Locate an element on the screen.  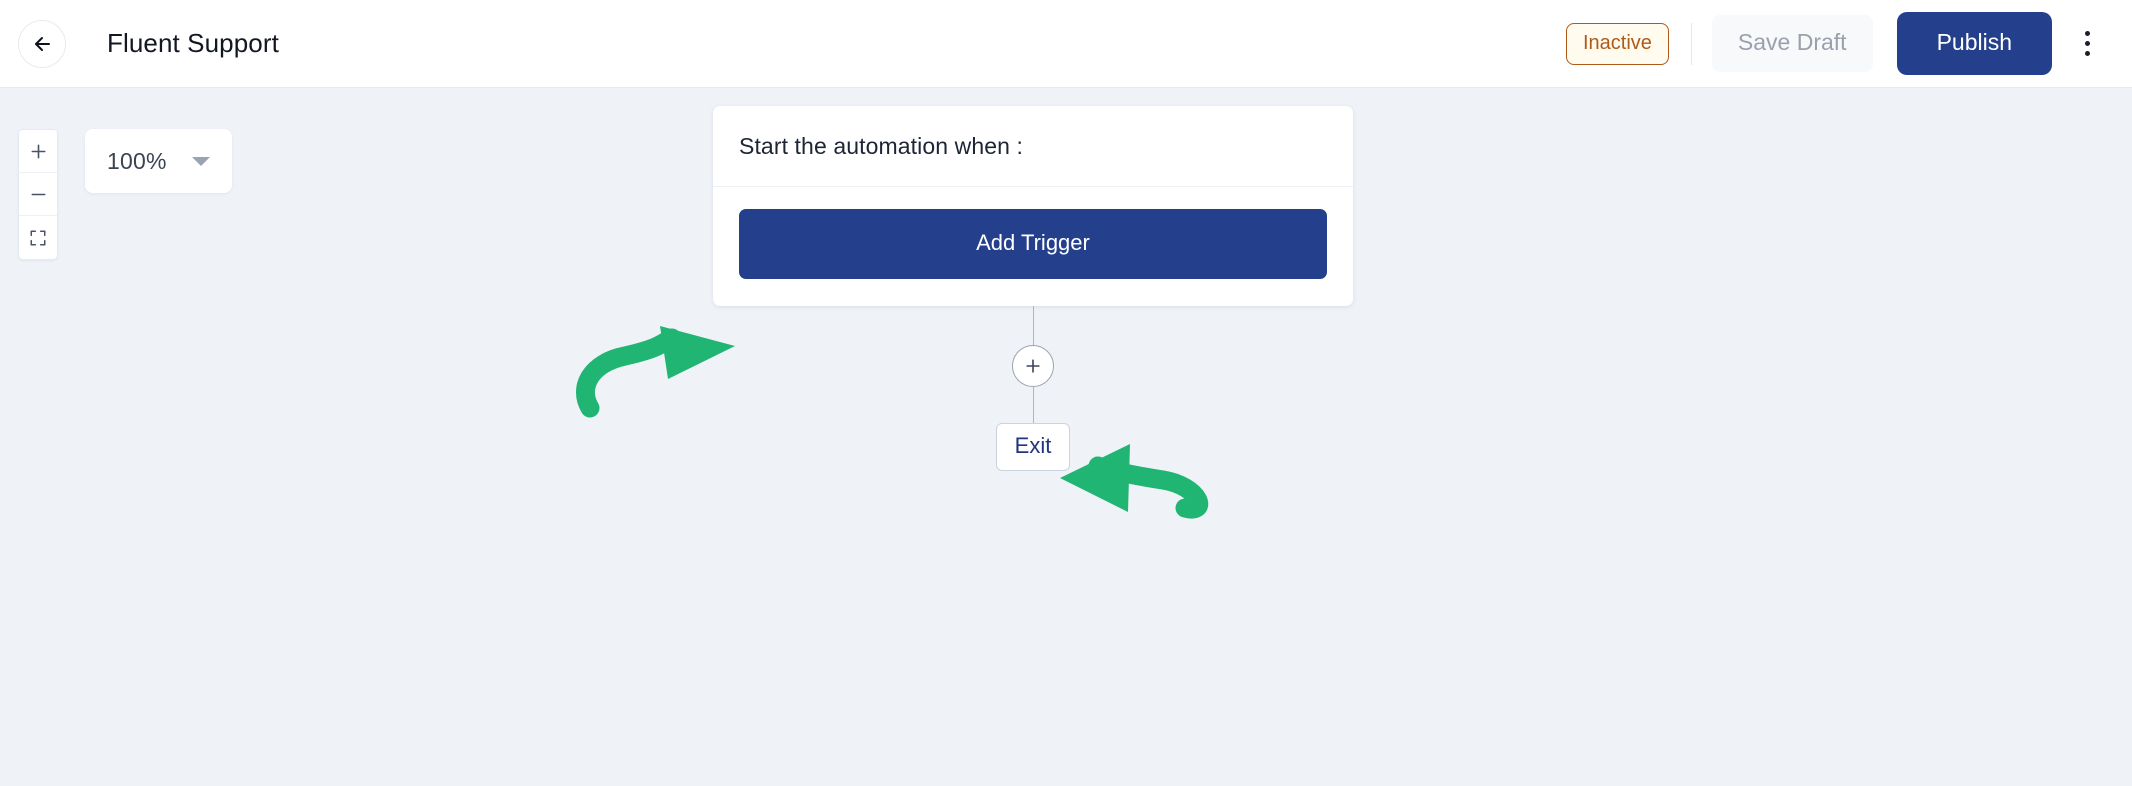
add-trigger-button: Add Trigger is located at coordinates (1033, 244).